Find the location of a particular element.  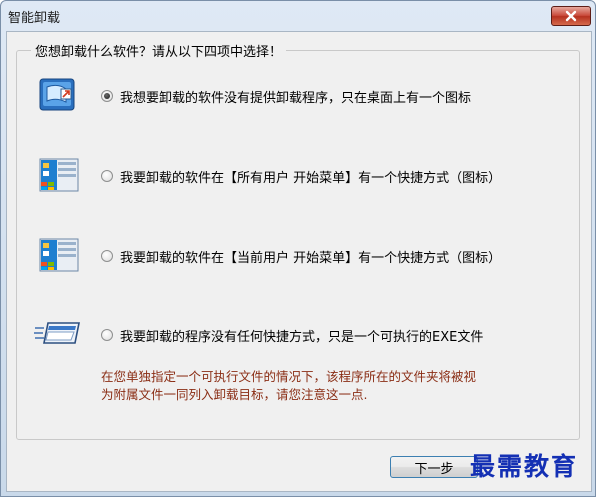

option-desktop-icon: 我想要卸载的软件没有提供卸载程序，只在桌面上有一个图标 is located at coordinates (286, 96).